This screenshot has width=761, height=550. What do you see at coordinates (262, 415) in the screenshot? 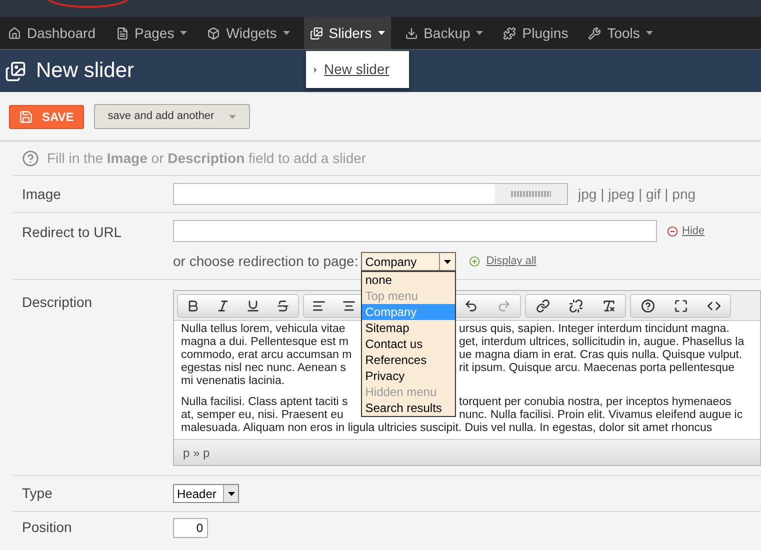
I see `editor-text: at, semper eu, nisi. Praesent eu` at bounding box center [262, 415].